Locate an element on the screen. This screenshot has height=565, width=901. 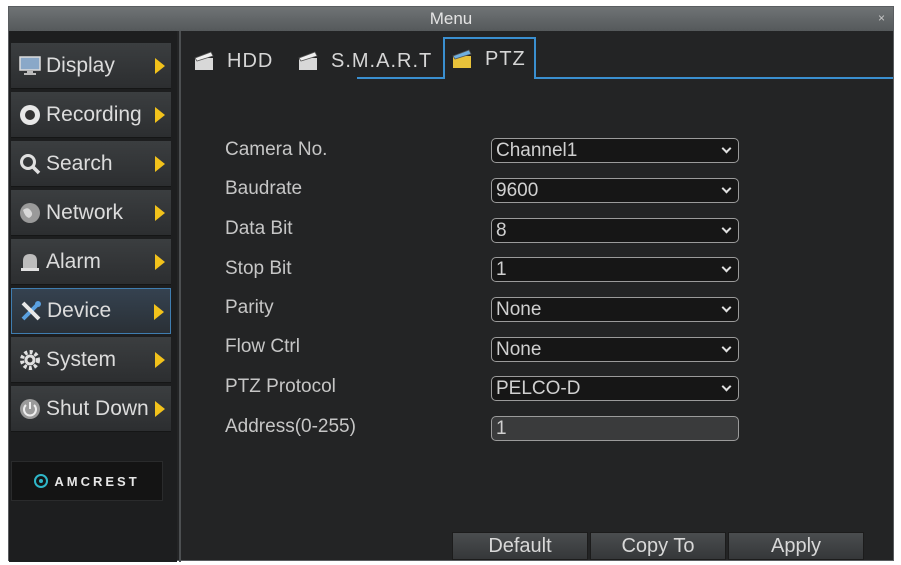
sidebar-item-label: Recording is located at coordinates (94, 114).